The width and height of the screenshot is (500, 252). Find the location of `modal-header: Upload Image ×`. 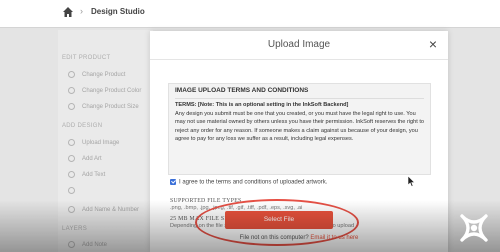

modal-header: Upload Image × is located at coordinates (299, 45).